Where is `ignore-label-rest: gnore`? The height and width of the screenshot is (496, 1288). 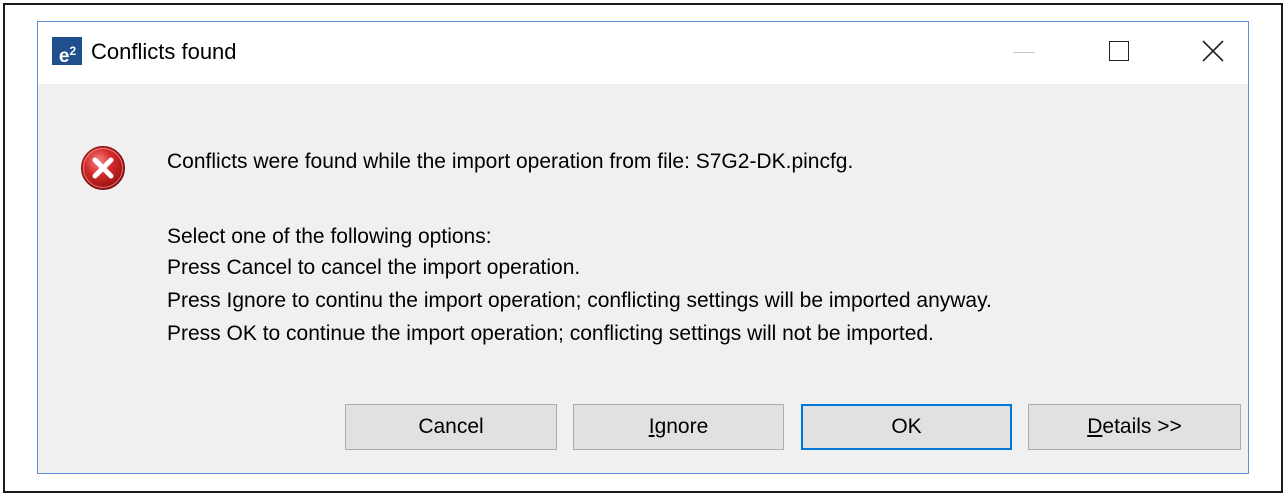 ignore-label-rest: gnore is located at coordinates (681, 426).